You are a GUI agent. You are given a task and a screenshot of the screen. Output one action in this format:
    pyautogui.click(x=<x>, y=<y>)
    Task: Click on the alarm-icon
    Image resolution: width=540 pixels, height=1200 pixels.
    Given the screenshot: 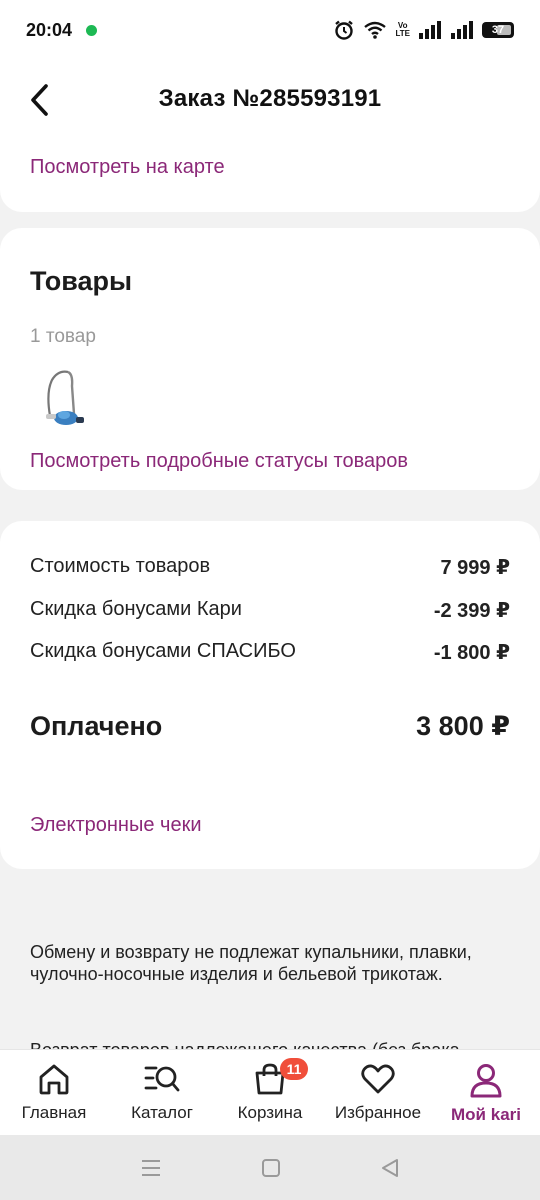 What is the action you would take?
    pyautogui.click(x=344, y=30)
    